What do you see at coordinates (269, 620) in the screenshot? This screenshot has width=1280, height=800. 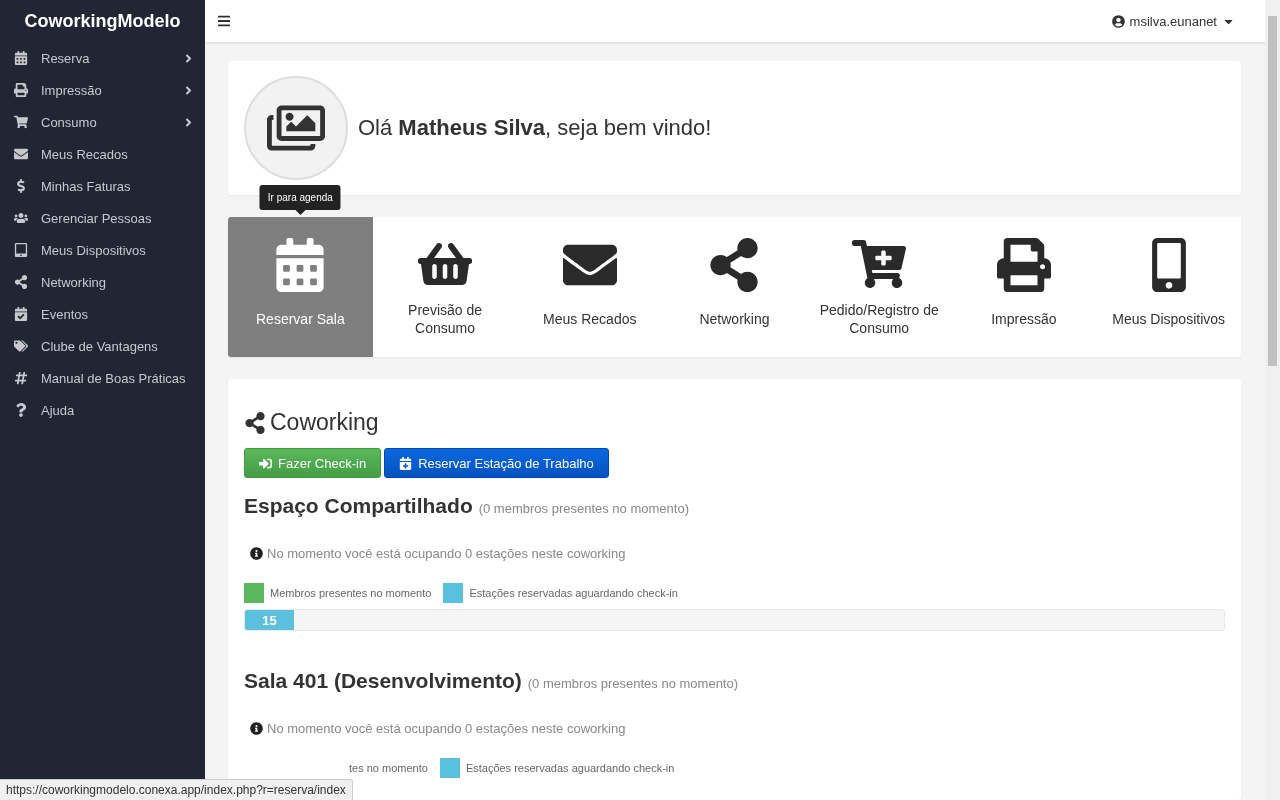 I see `occupancy-fill: 15` at bounding box center [269, 620].